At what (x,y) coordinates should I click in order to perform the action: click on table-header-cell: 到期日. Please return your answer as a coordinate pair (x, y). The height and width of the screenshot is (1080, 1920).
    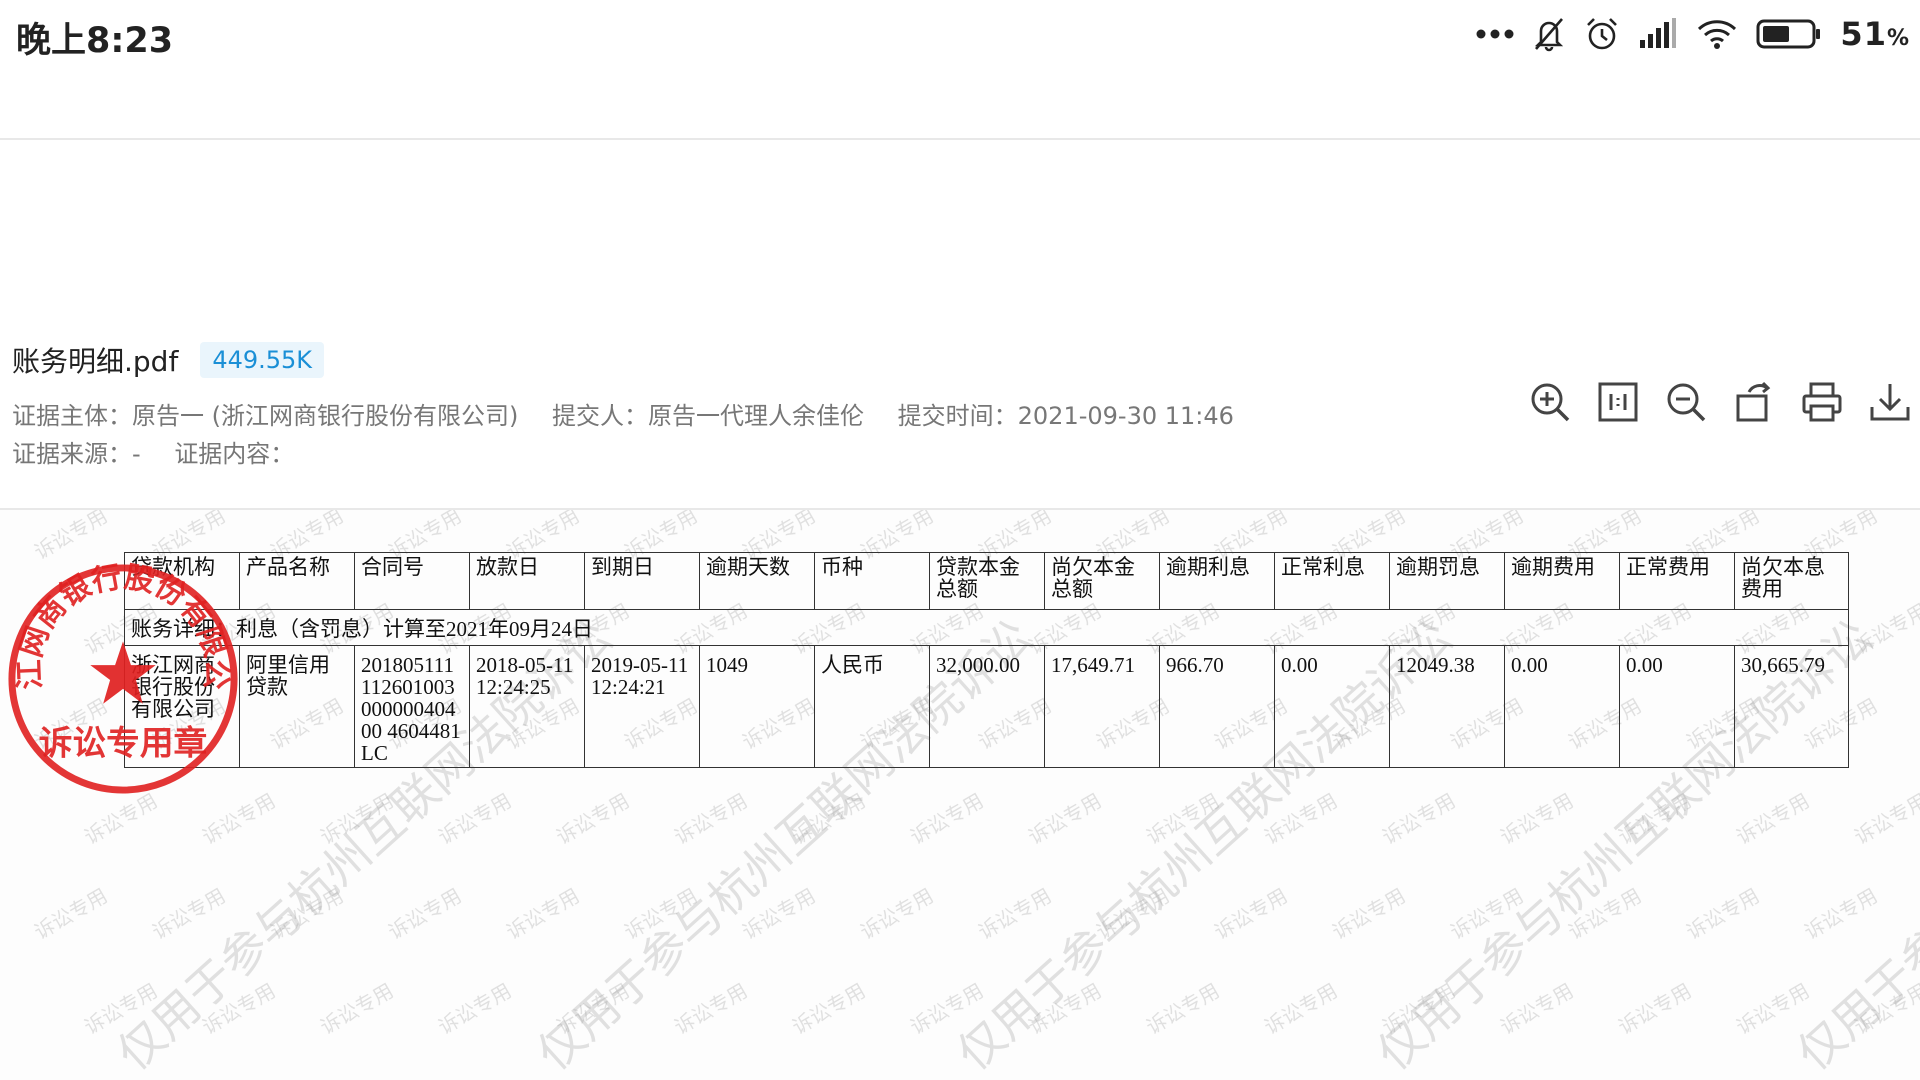
    Looking at the image, I should click on (642, 581).